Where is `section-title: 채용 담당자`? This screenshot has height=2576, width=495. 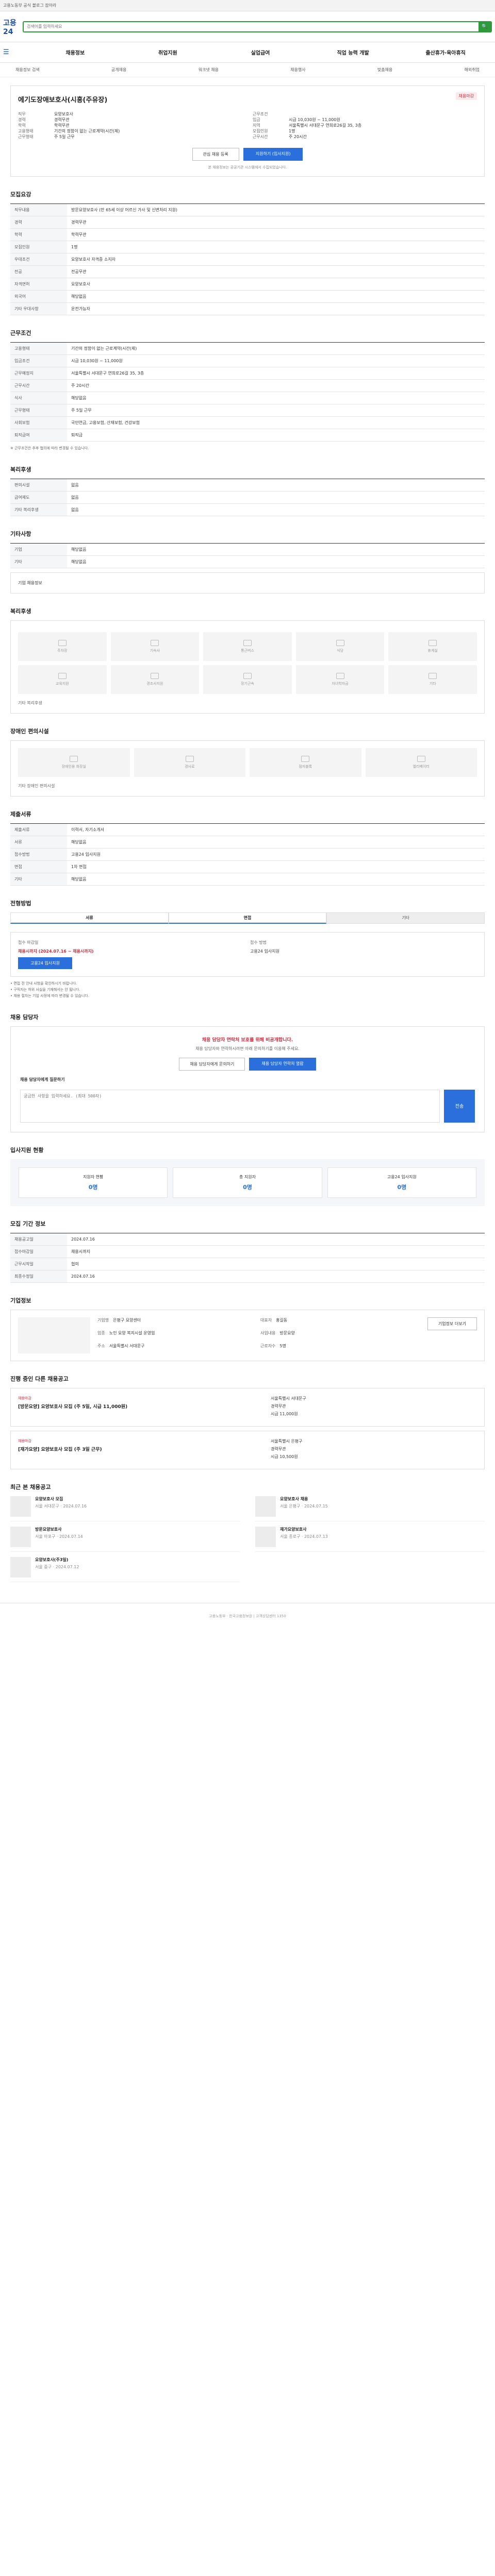
section-title: 채용 담당자 is located at coordinates (24, 1017).